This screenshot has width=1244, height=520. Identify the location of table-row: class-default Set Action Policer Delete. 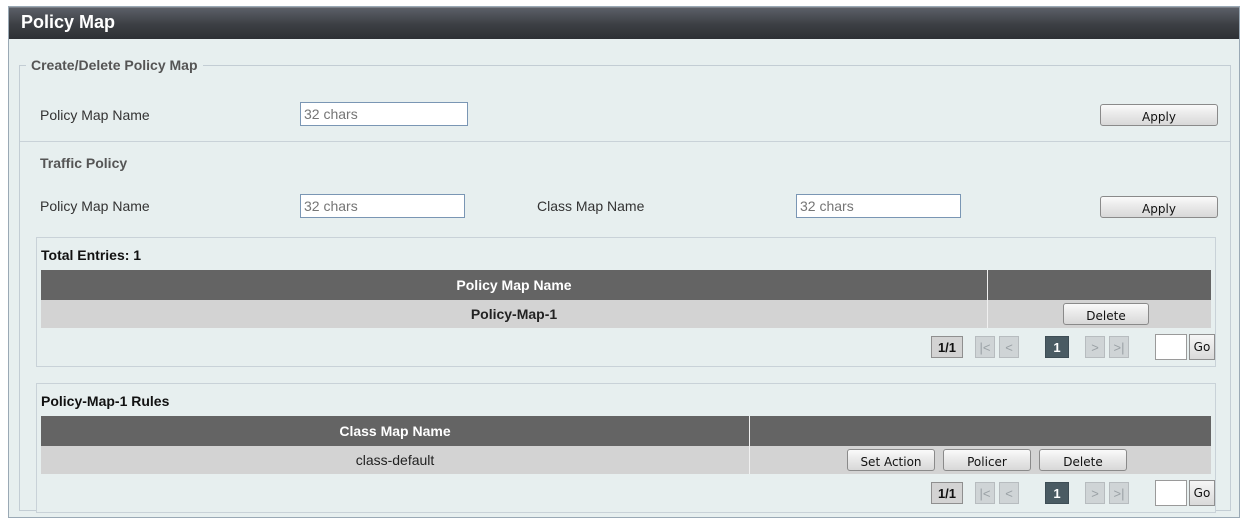
(626, 460).